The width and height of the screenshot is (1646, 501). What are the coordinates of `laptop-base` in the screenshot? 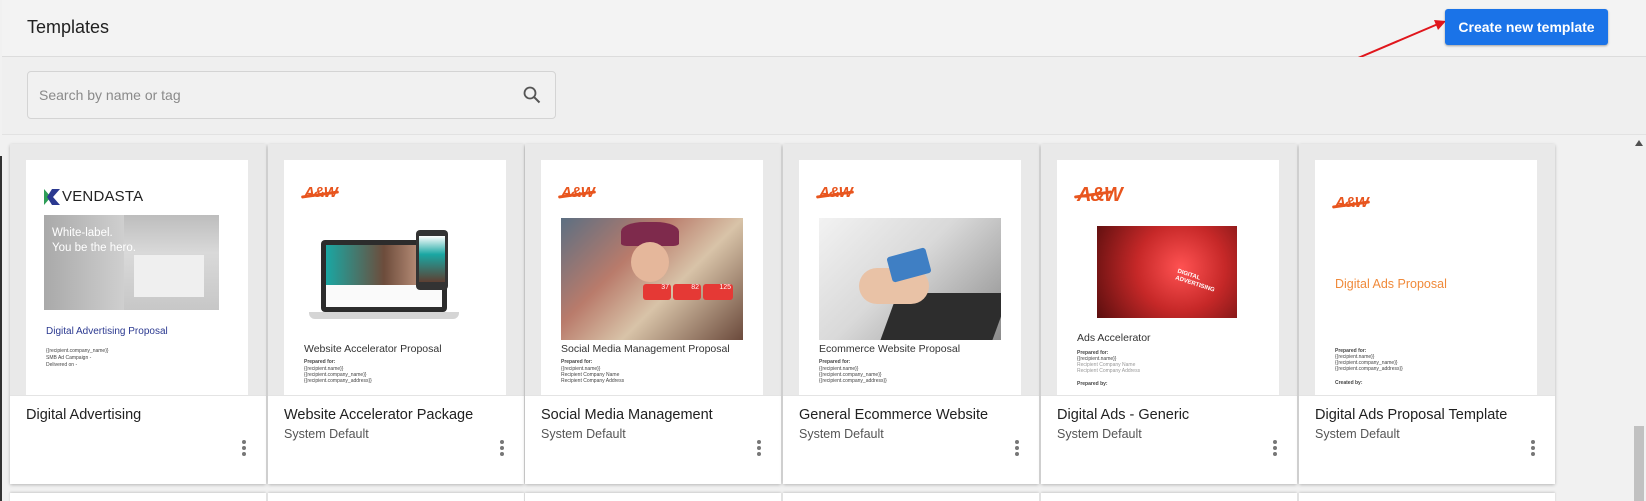 It's located at (384, 315).